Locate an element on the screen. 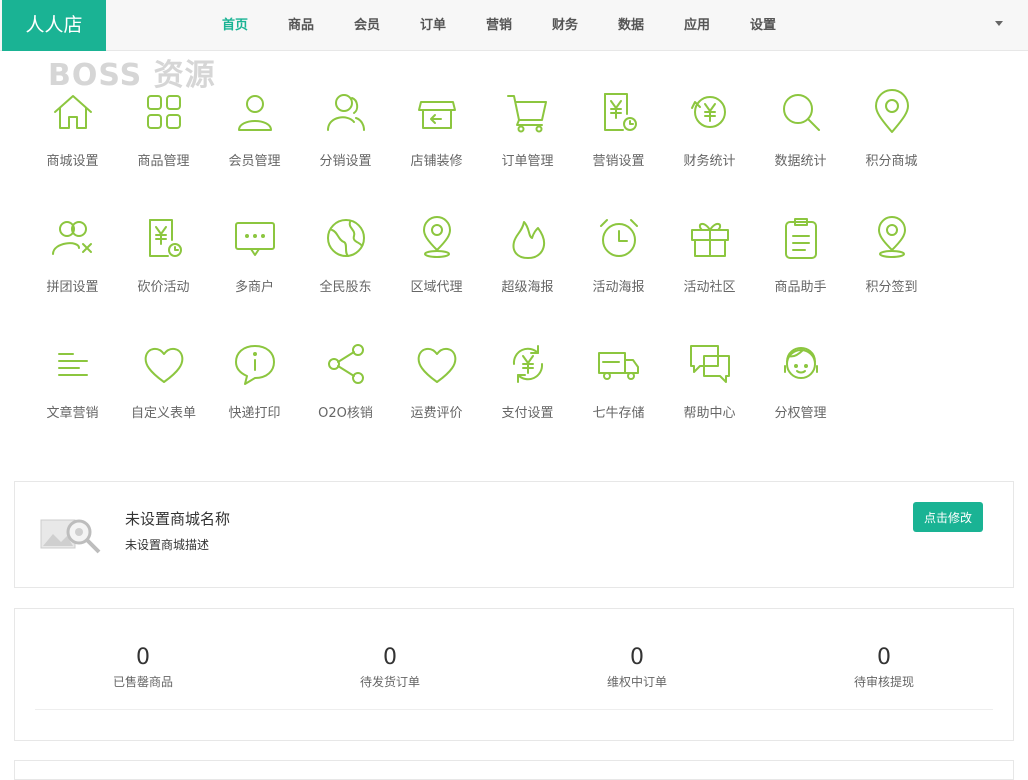  nav-apps: 应用 is located at coordinates (697, 25).